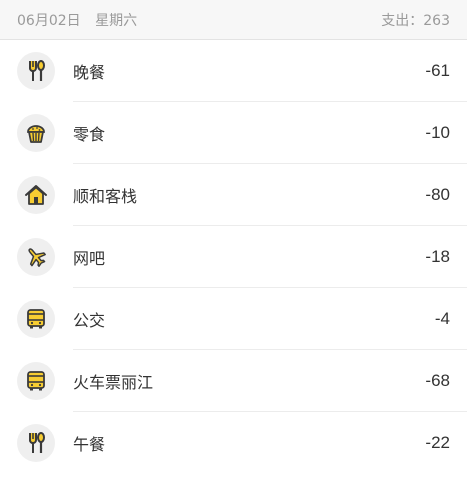 The height and width of the screenshot is (480, 467). Describe the element at coordinates (89, 258) in the screenshot. I see `category-label: 网吧` at that location.